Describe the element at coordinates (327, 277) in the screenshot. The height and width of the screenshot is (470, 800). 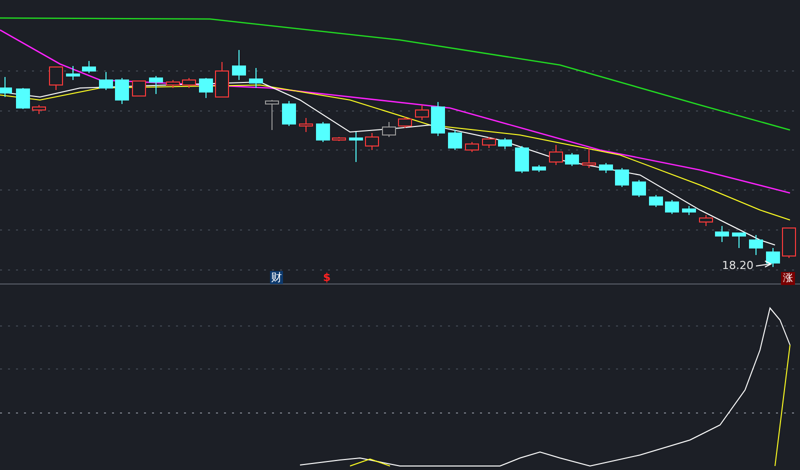
I see `dollar-marker: $` at that location.